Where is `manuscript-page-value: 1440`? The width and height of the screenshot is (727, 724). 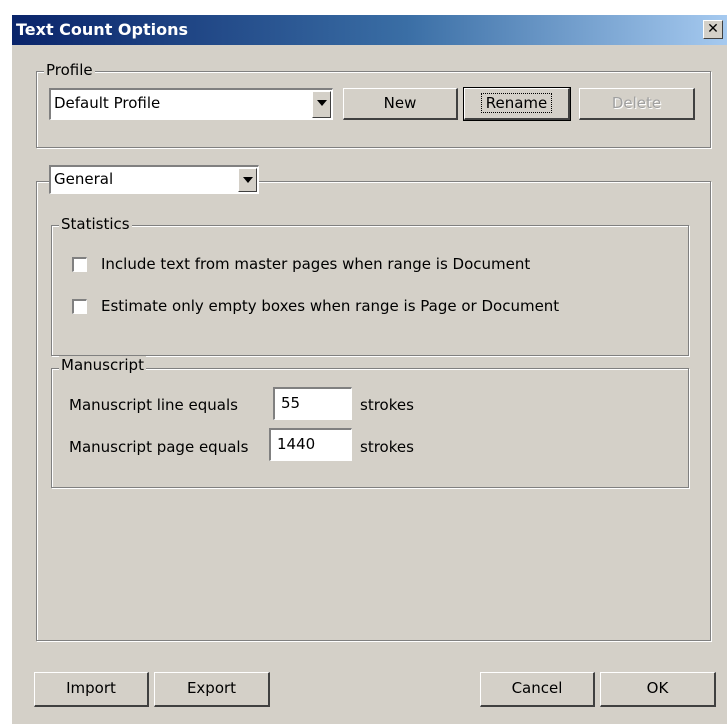
manuscript-page-value: 1440 is located at coordinates (296, 444).